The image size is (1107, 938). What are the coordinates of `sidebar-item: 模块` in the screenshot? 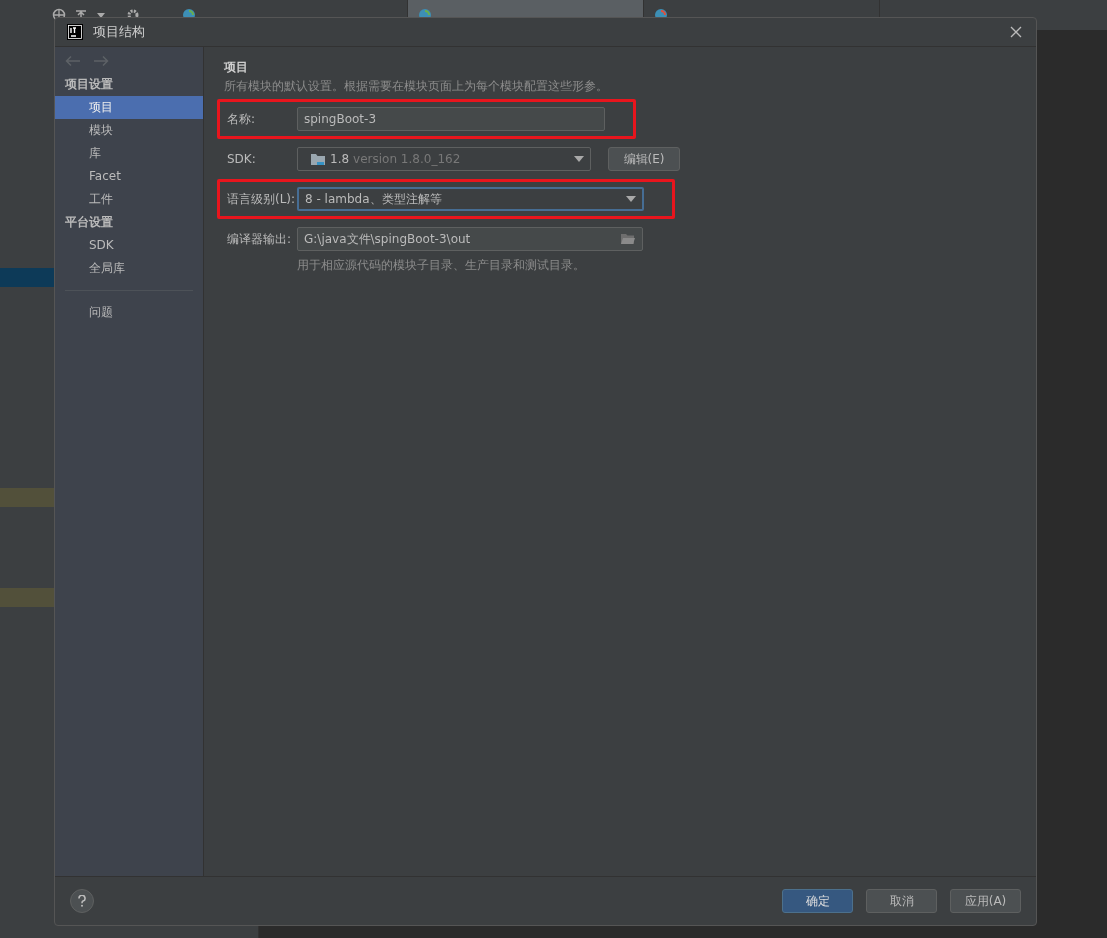 It's located at (129, 130).